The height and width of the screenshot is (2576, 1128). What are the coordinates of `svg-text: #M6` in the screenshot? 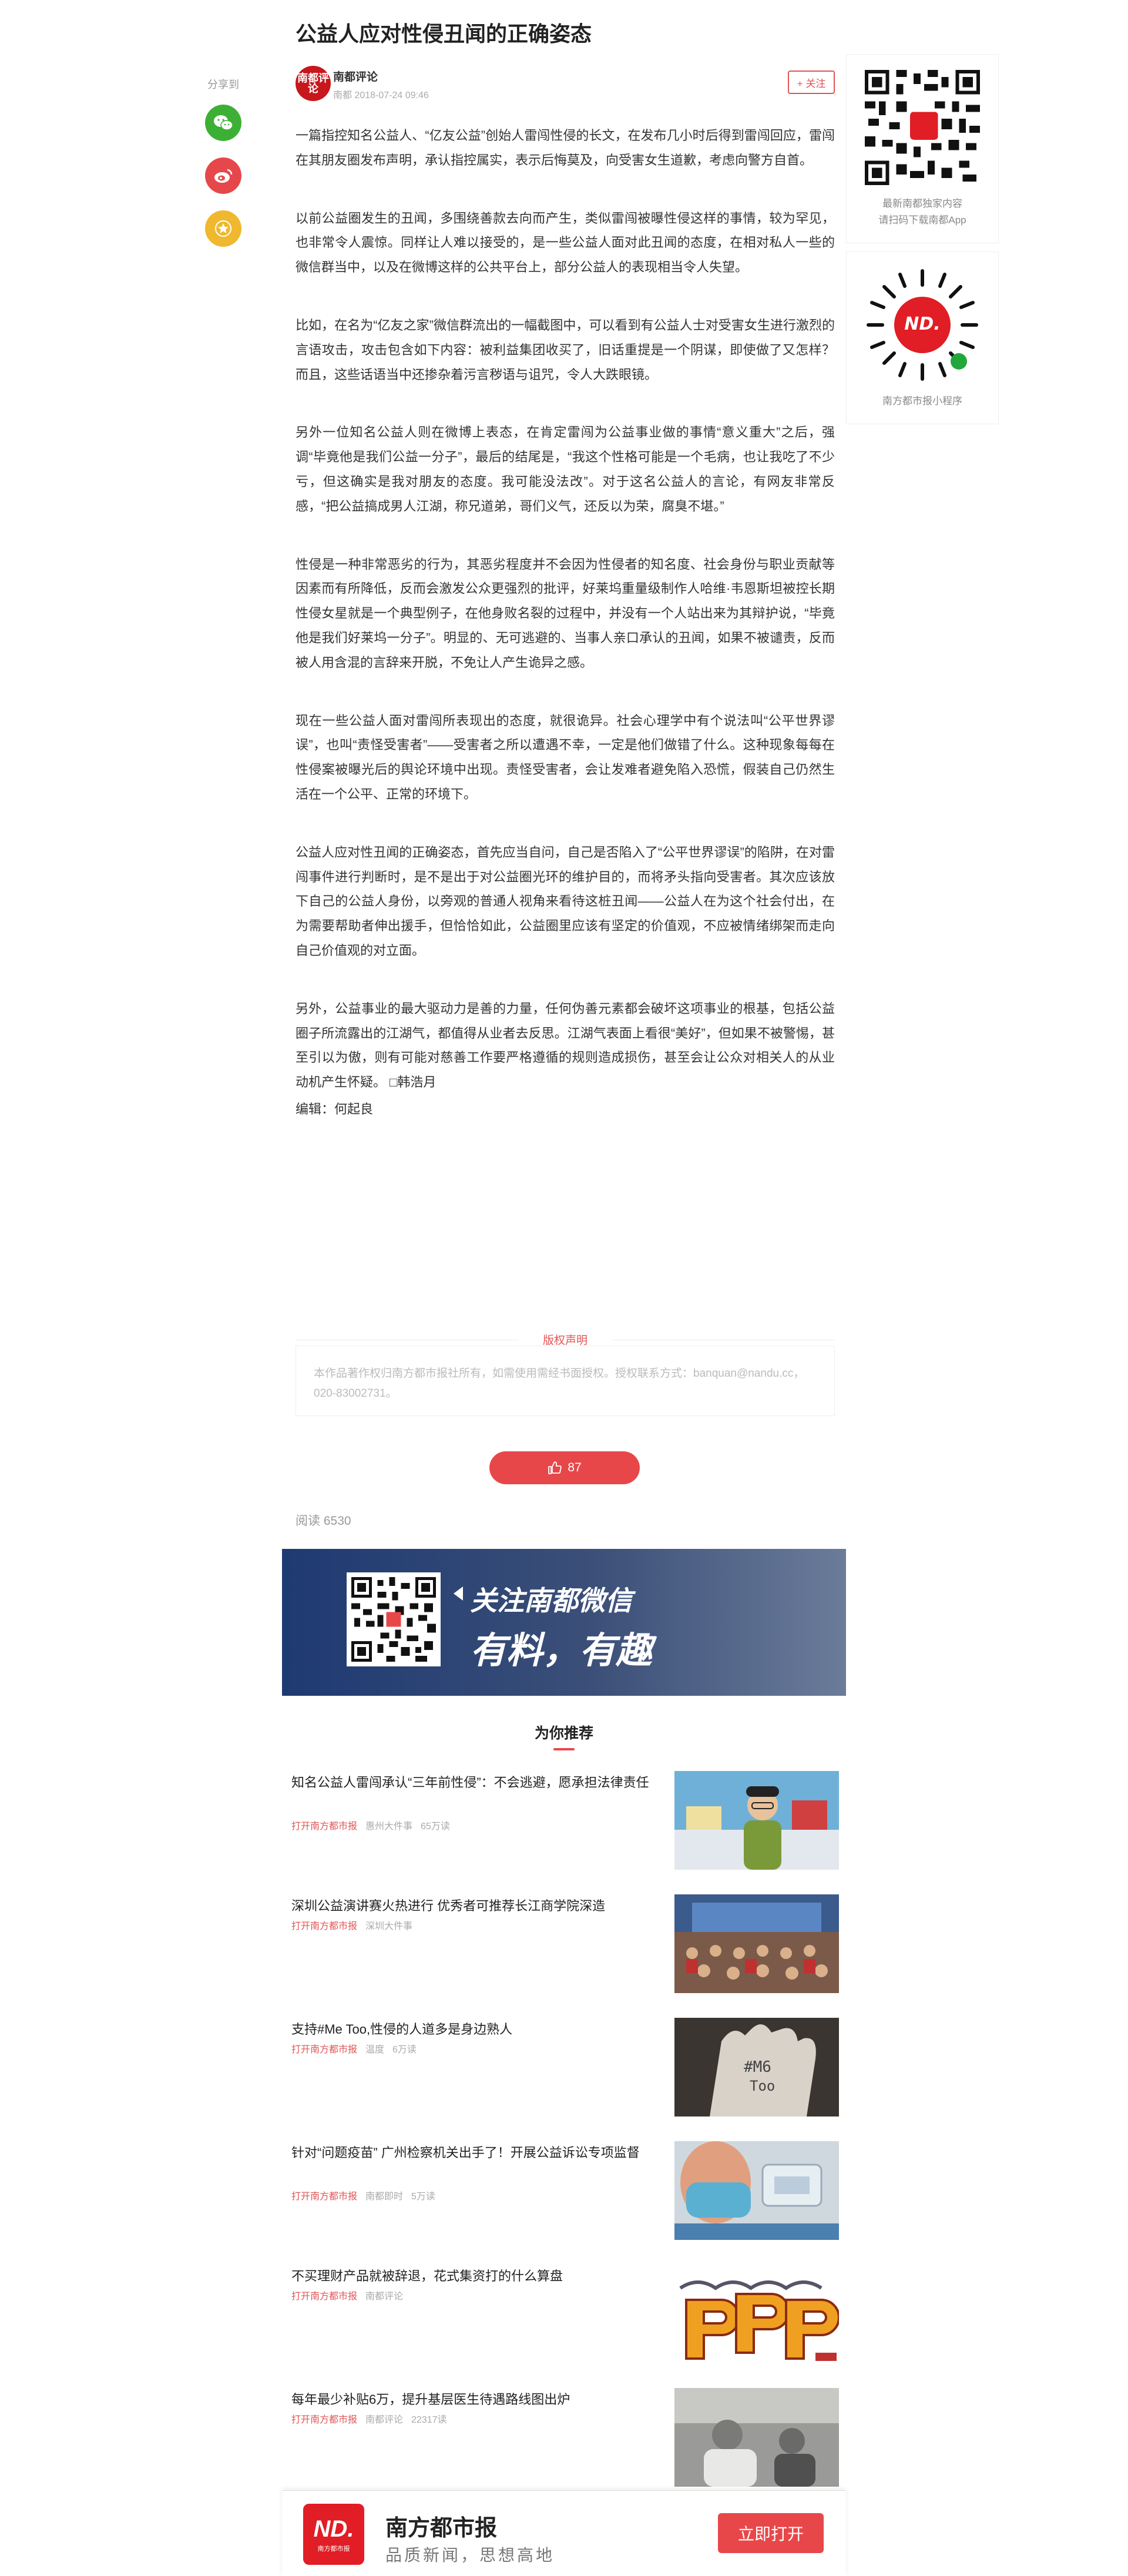 It's located at (757, 2067).